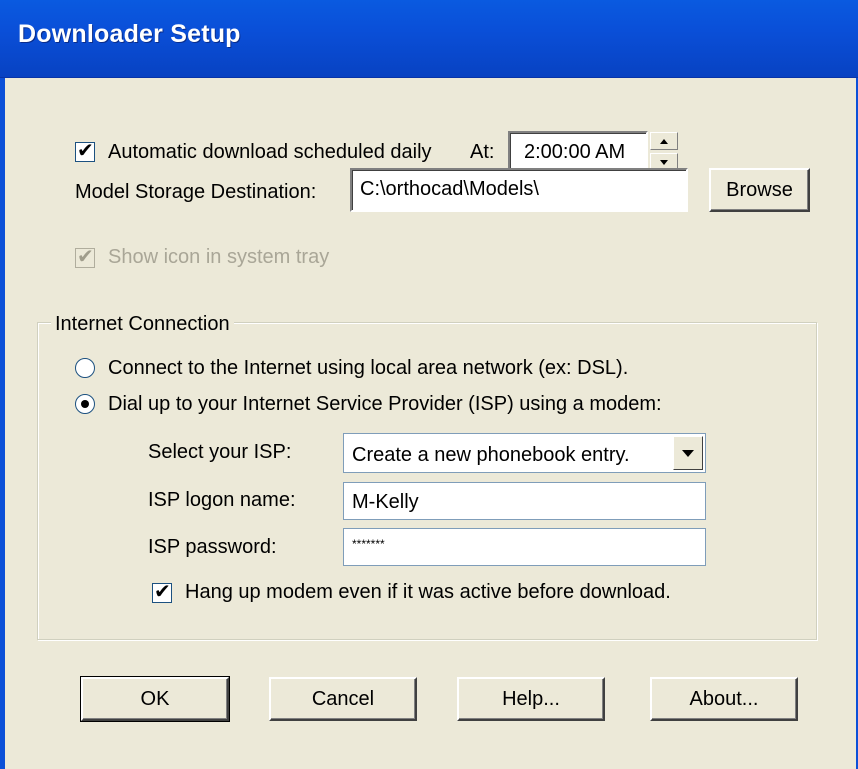  I want to click on password-label: ISP password:, so click(212, 547).